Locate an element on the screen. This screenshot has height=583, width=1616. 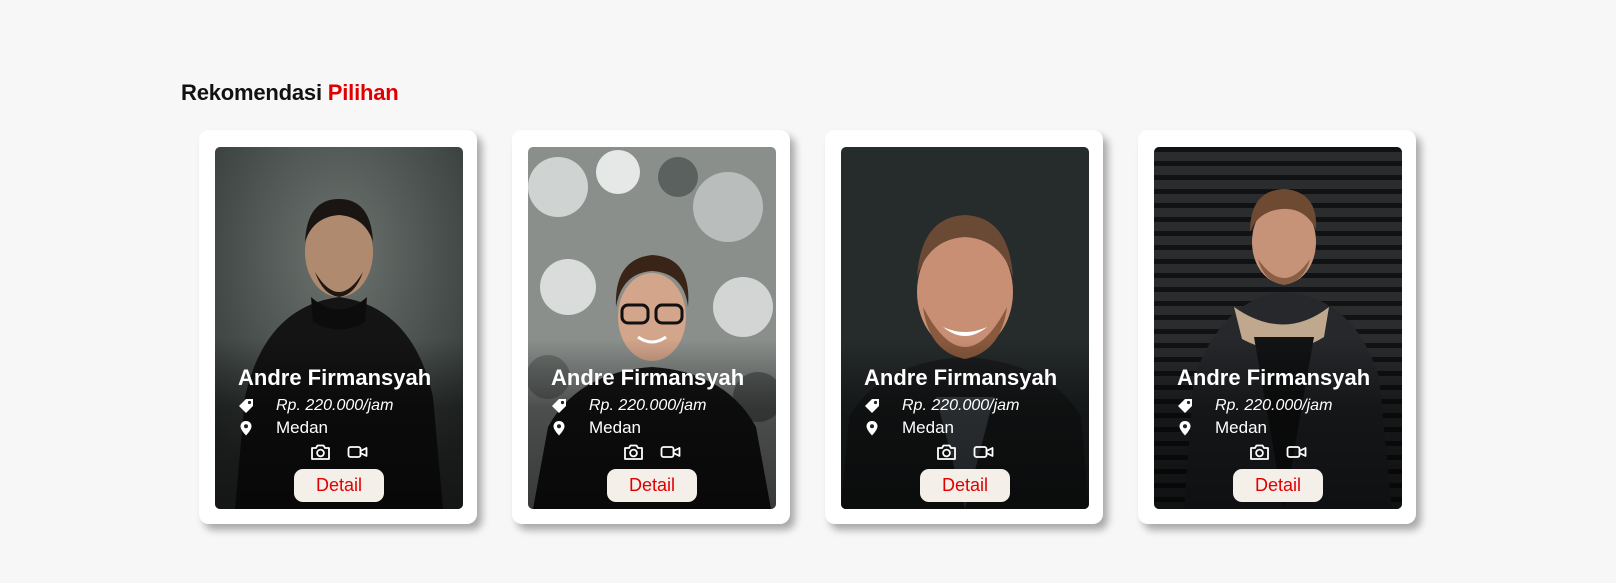
section-title-accent: Pilihan is located at coordinates (363, 92).